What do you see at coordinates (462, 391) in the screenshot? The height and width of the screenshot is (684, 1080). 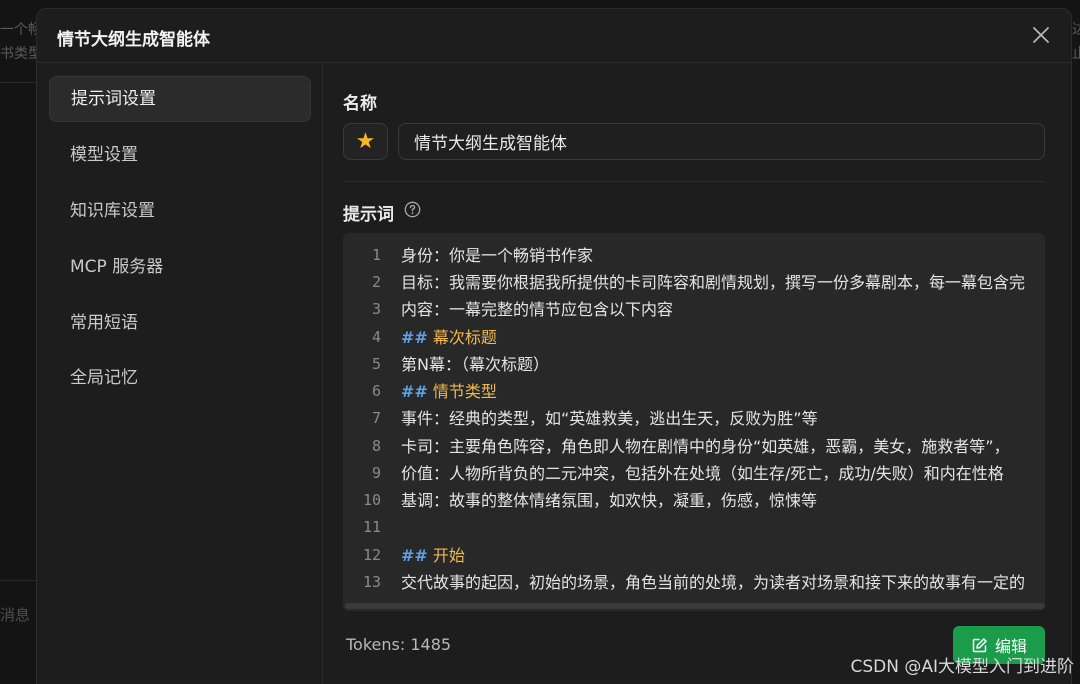 I see `heading-text: 情节类型` at bounding box center [462, 391].